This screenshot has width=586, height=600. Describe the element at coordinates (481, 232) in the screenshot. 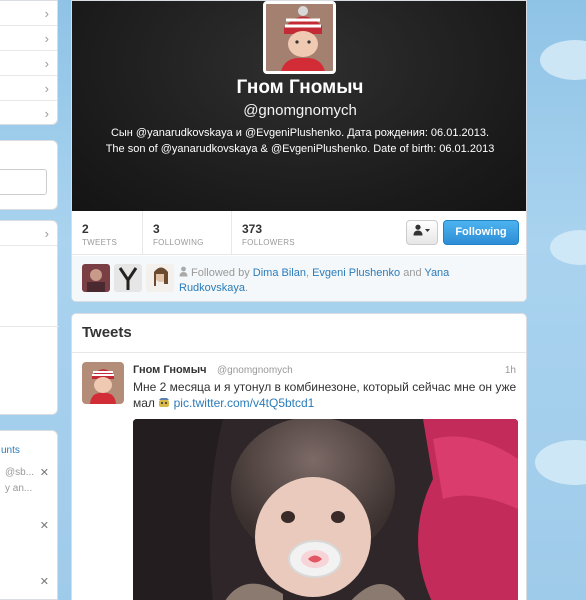

I see `following-button: Following` at that location.